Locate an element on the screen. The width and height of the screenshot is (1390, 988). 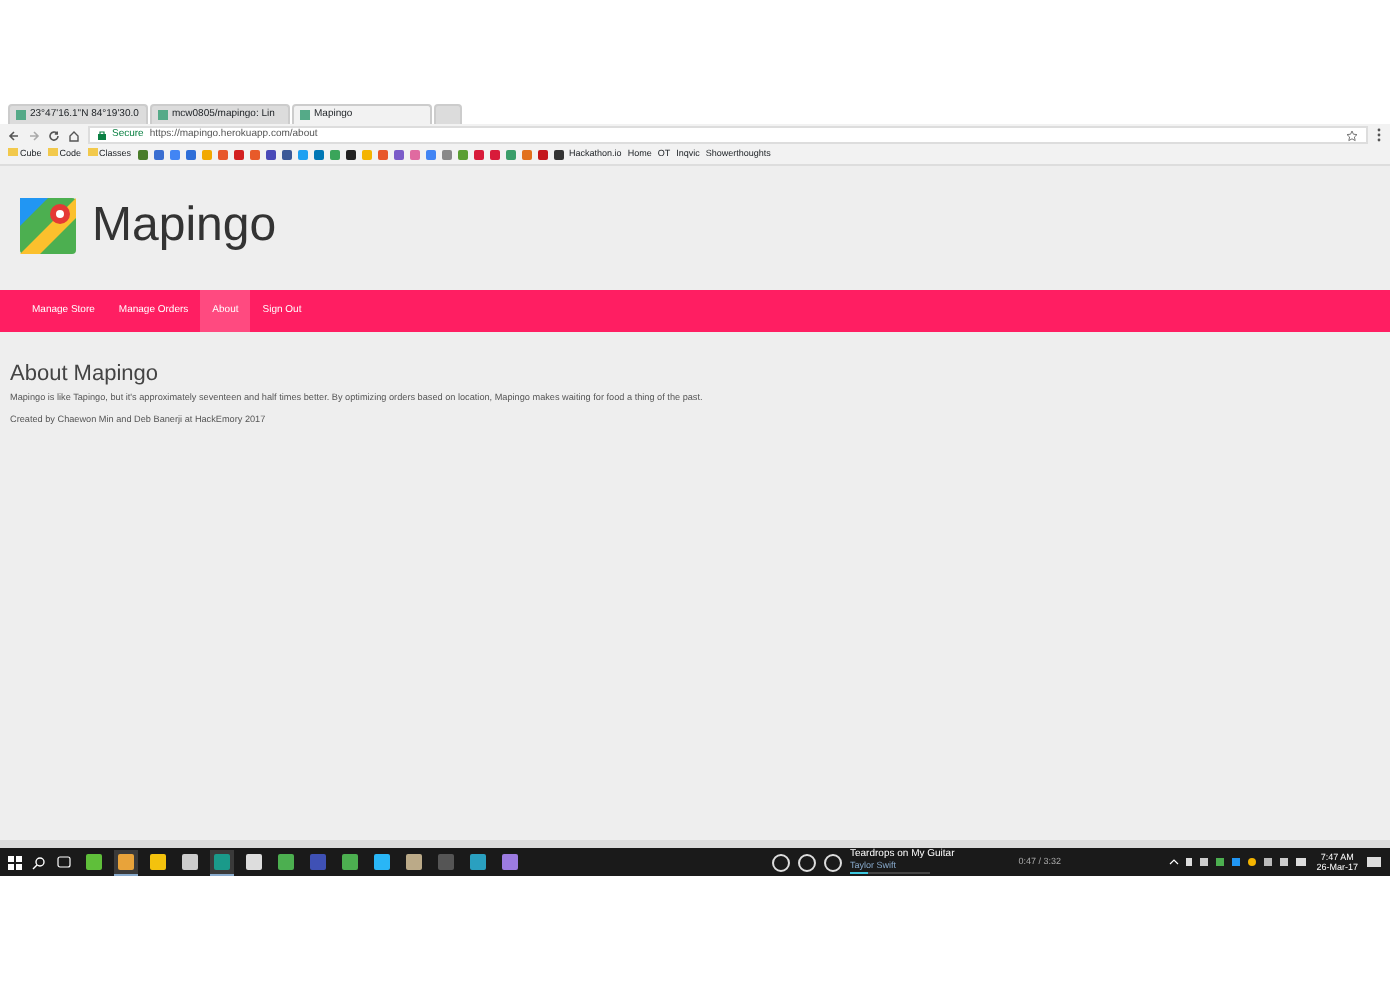
pause-button is located at coordinates (807, 862).